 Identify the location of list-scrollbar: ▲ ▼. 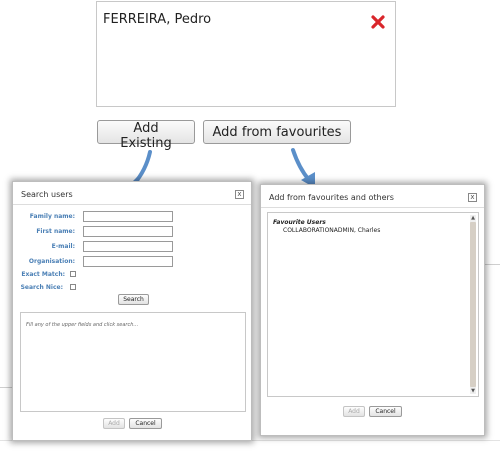
(473, 304).